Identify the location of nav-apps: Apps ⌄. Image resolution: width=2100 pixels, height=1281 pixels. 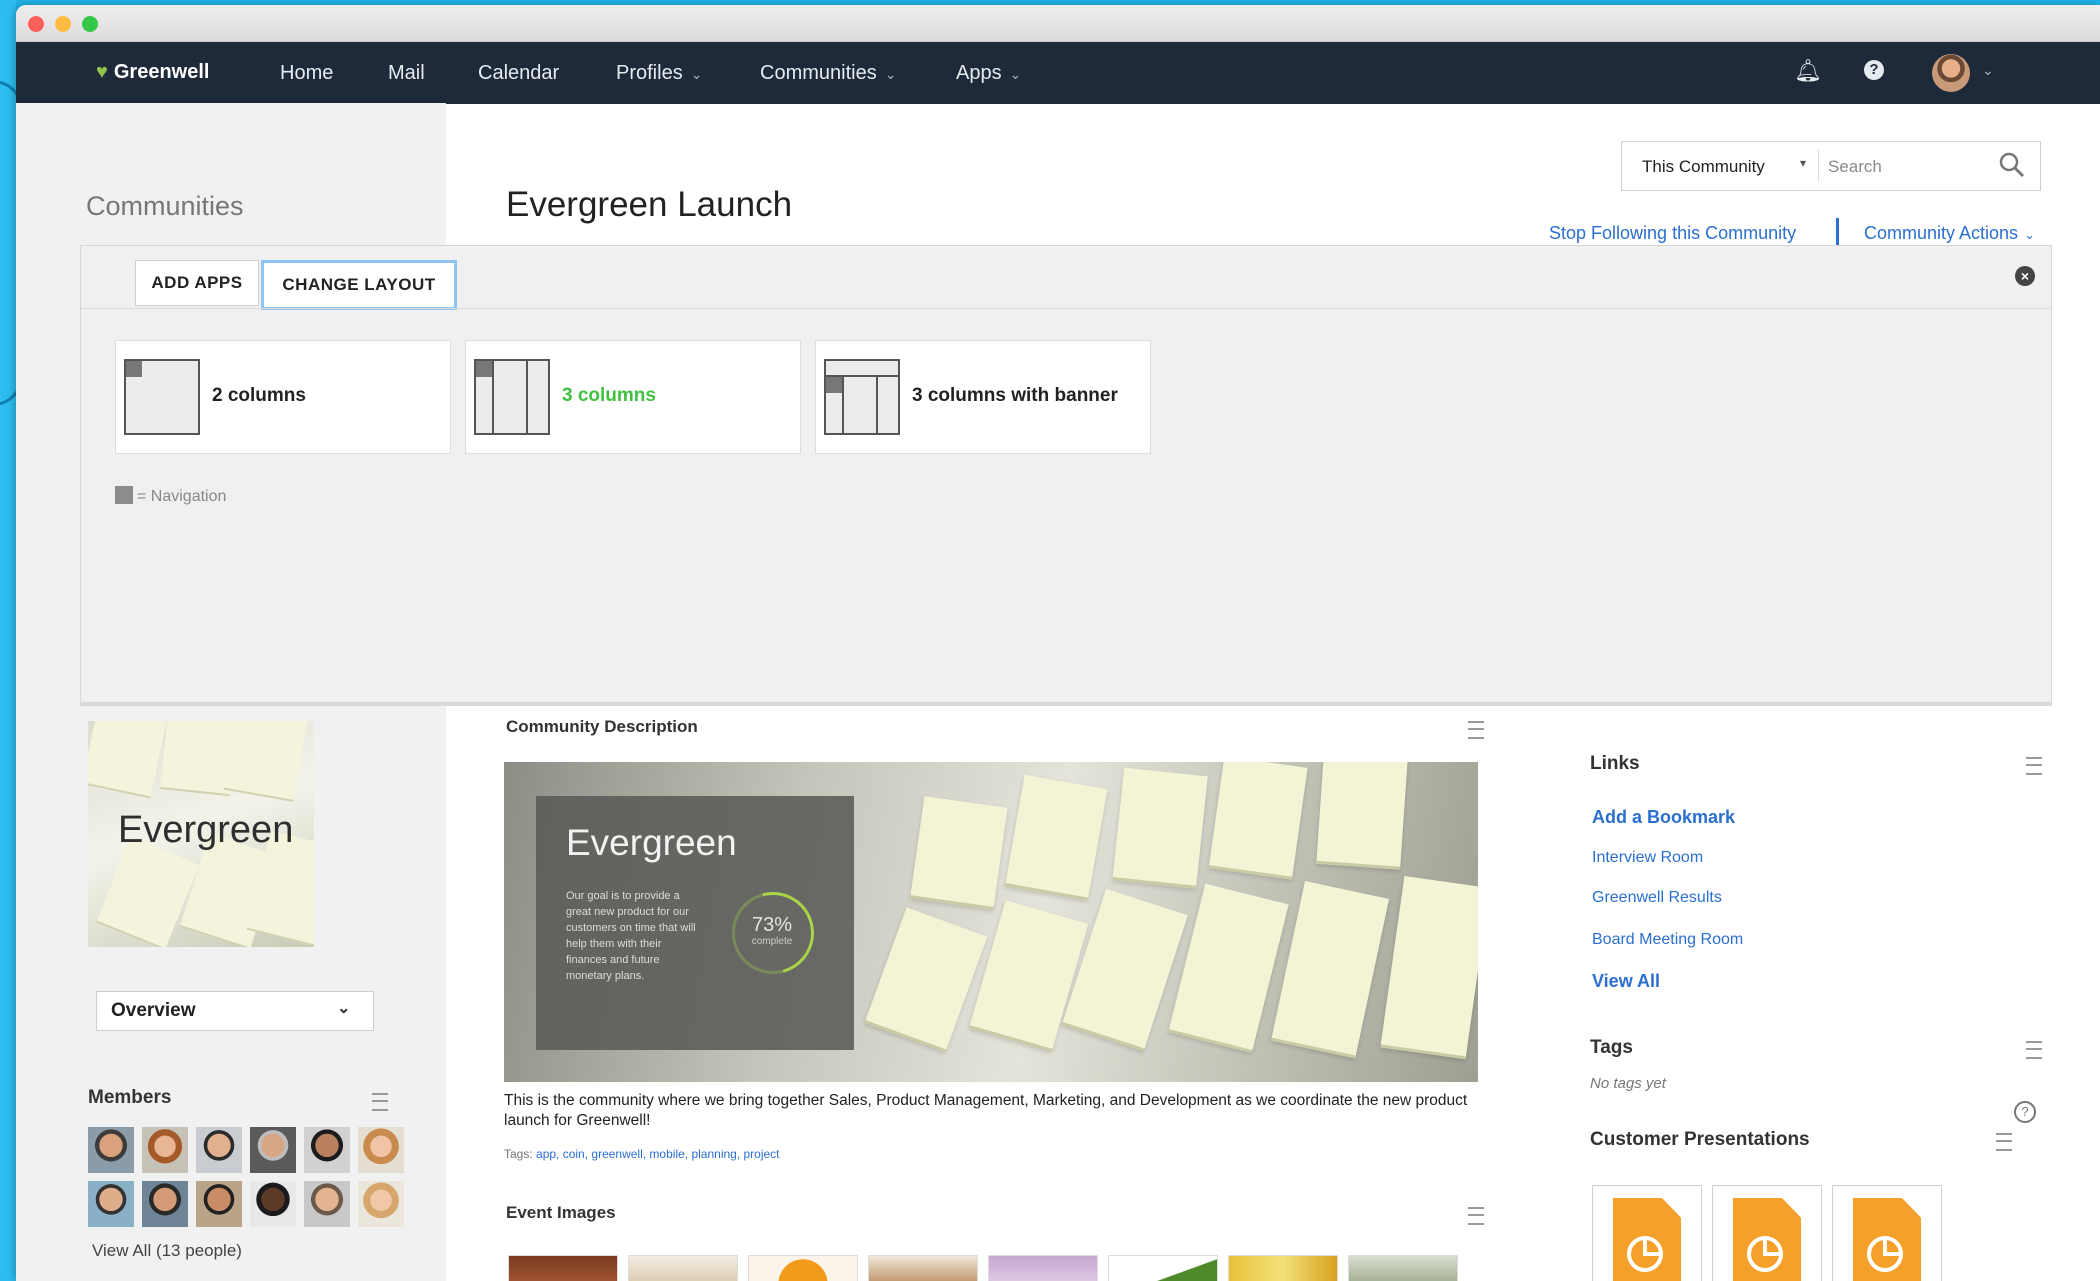
(988, 73).